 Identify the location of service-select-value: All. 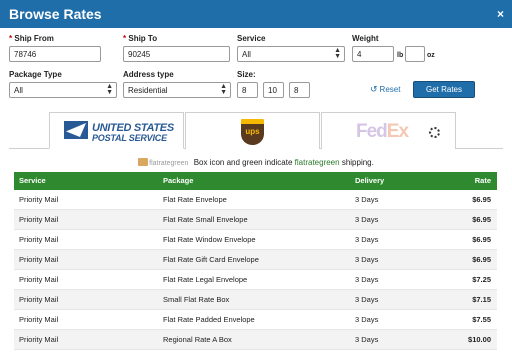
(246, 54).